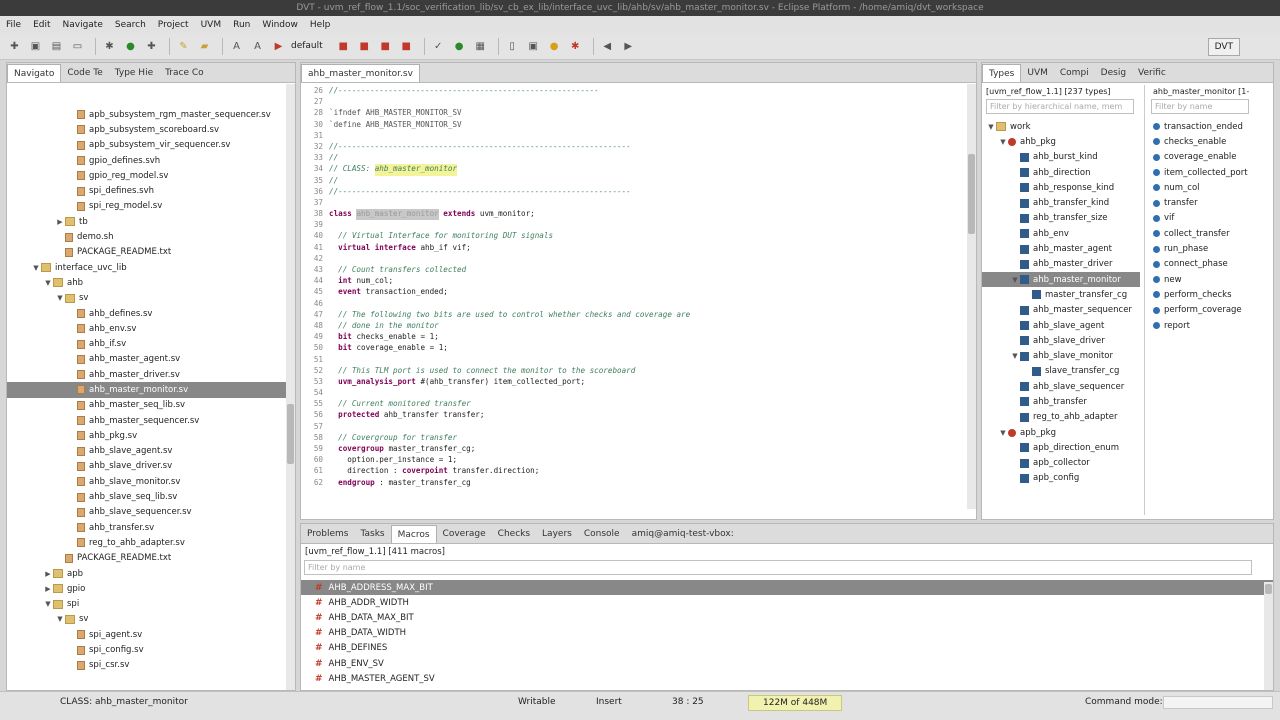 This screenshot has height=720, width=1280. I want to click on type-tree-item: ▼ ahb_master_monitor, so click(1061, 279).